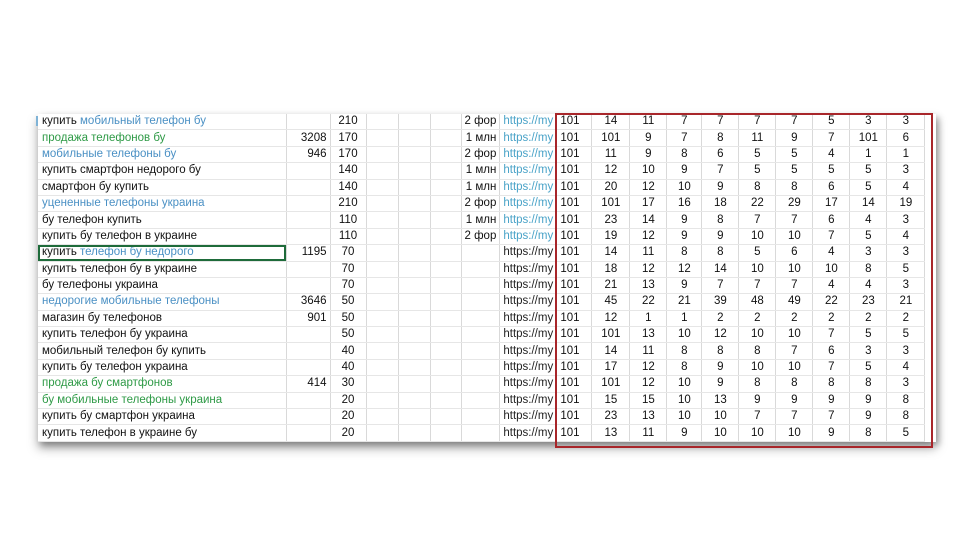 The height and width of the screenshot is (560, 978). Describe the element at coordinates (481, 138) in the screenshot. I see `note-cell: 1 млн` at that location.